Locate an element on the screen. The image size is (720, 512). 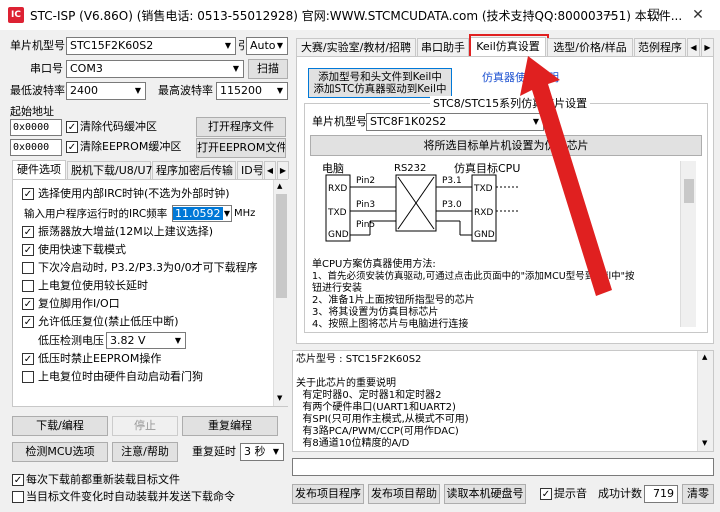
tab-next-icon: ▶ is located at coordinates (707, 47).